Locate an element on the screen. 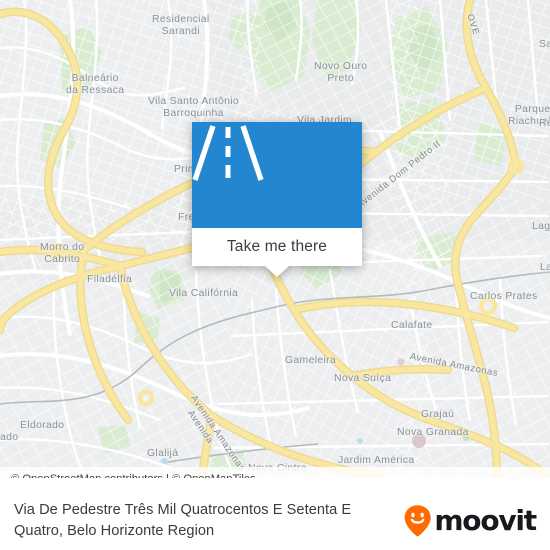 This screenshot has width=550, height=550. take-me-there-button: Take me there is located at coordinates (277, 247).